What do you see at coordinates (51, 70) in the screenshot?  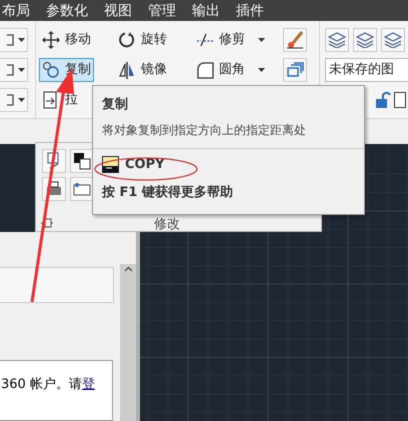 I see `copy-icon` at bounding box center [51, 70].